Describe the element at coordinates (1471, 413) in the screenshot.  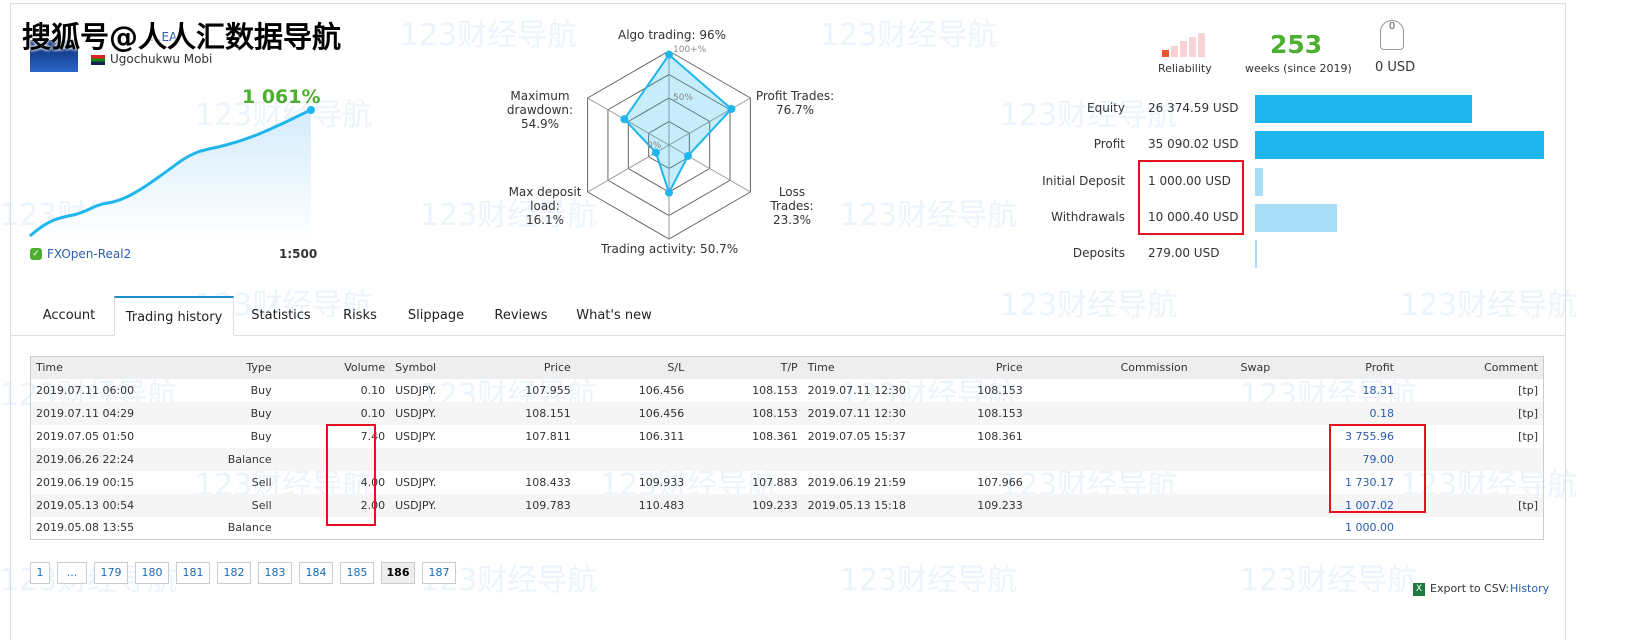
I see `table-cell: [tp]` at that location.